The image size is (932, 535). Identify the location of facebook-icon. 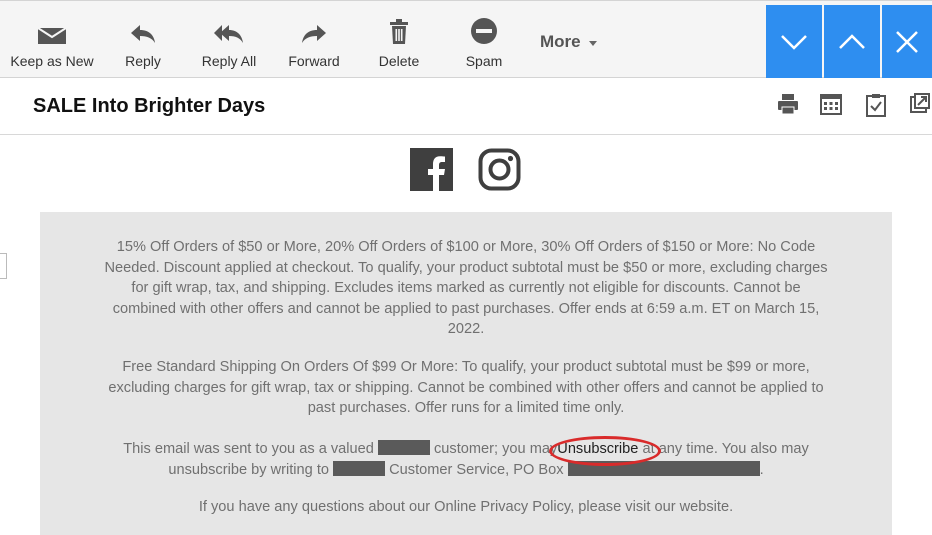
(431, 172).